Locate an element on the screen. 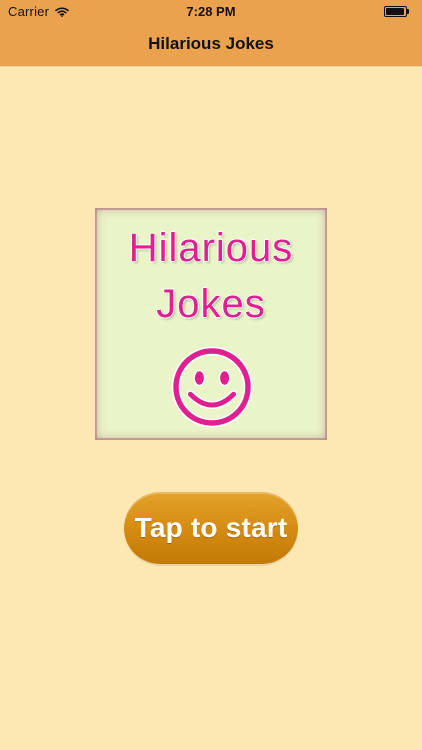 The width and height of the screenshot is (422, 750). carrier-indicator: Carrier is located at coordinates (38, 11).